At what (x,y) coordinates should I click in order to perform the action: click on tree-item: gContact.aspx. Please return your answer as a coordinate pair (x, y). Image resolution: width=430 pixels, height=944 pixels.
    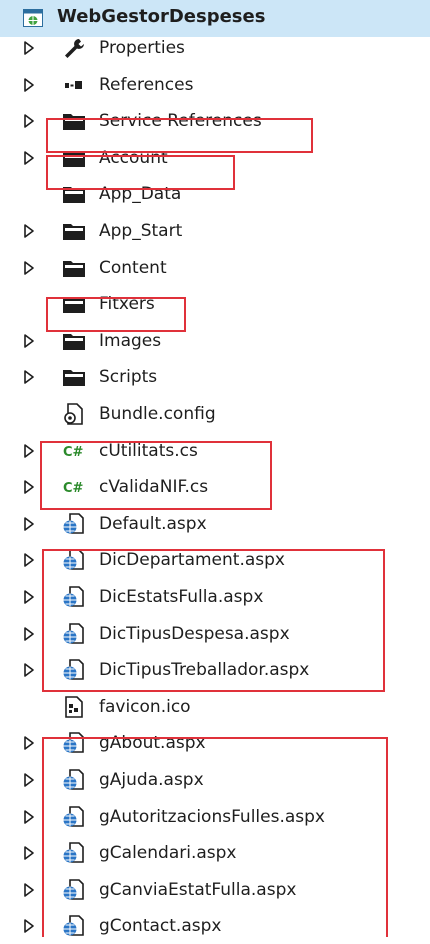
    Looking at the image, I should click on (215, 926).